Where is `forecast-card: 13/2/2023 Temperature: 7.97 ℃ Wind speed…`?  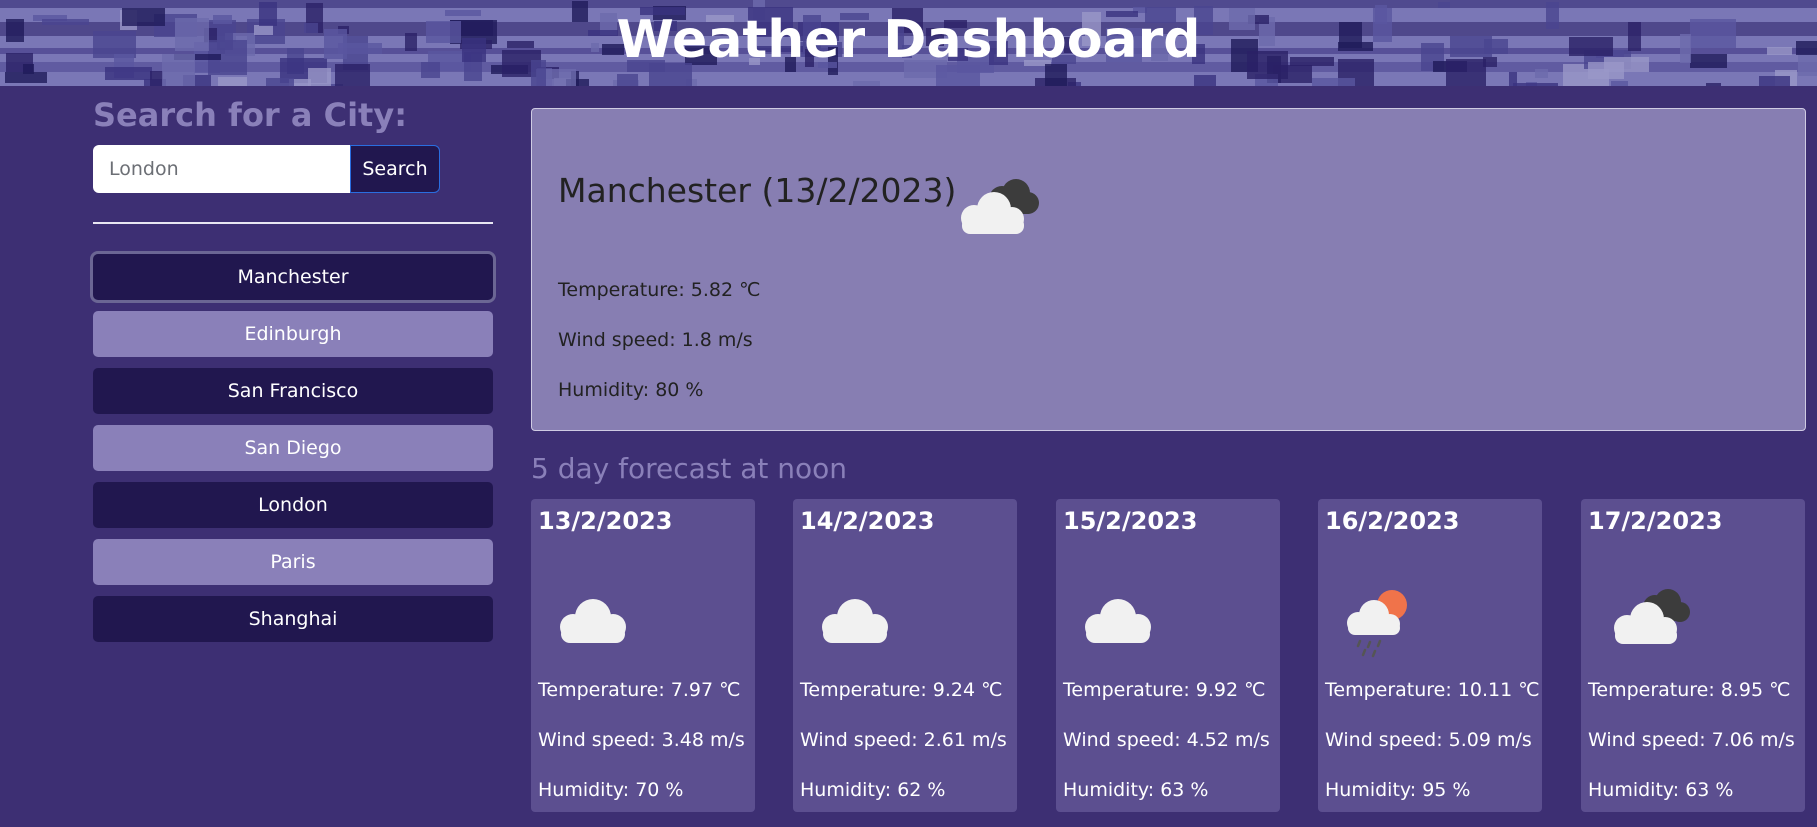
forecast-card: 13/2/2023 Temperature: 7.97 ℃ Wind speed… is located at coordinates (643, 655).